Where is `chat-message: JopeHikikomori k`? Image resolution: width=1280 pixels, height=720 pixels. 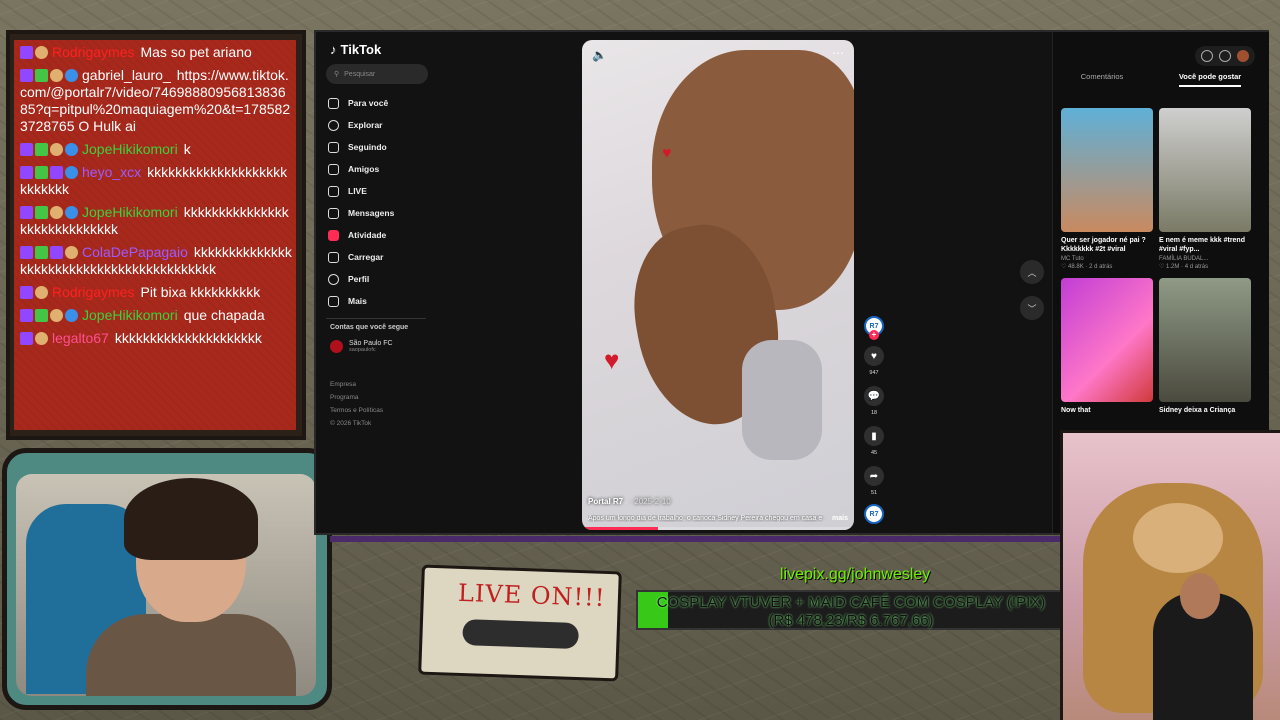 chat-message: JopeHikikomori k is located at coordinates (156, 149).